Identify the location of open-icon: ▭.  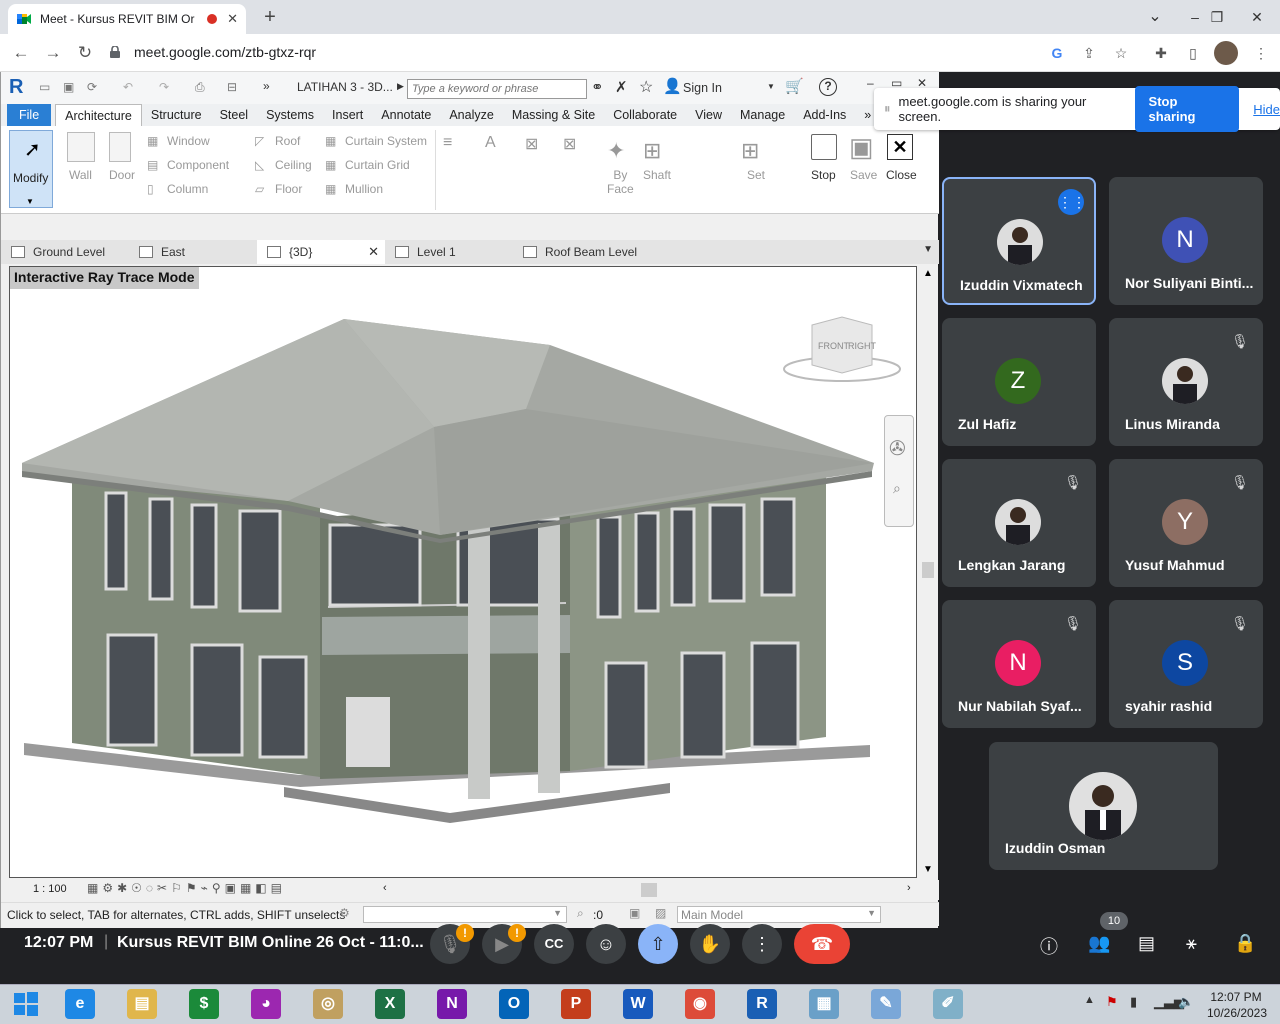
(44, 87).